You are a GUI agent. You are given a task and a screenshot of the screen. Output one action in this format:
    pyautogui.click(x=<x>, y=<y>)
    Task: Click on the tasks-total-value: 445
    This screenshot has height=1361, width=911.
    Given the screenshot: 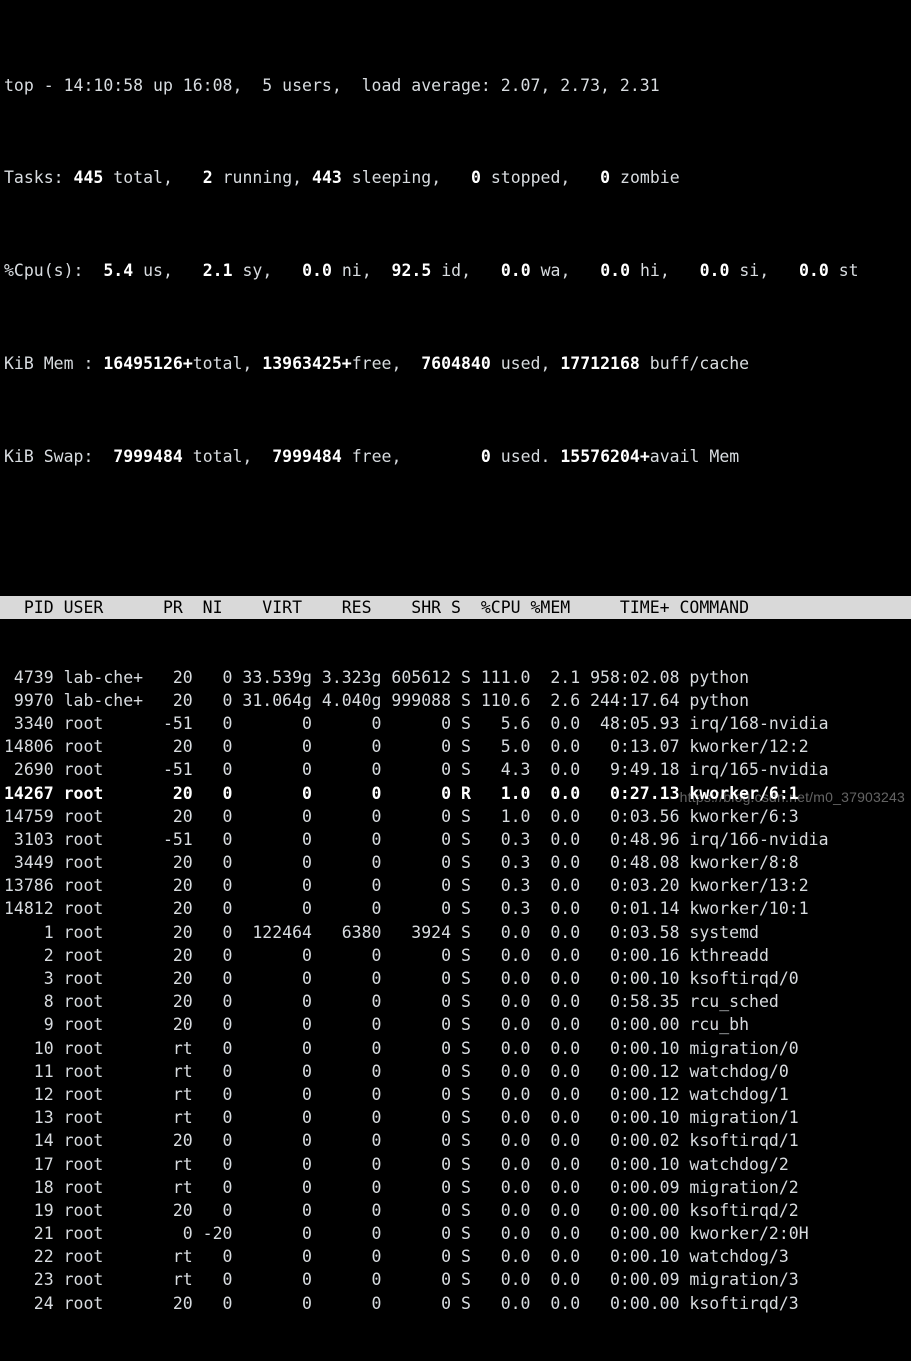 What is the action you would take?
    pyautogui.click(x=88, y=178)
    